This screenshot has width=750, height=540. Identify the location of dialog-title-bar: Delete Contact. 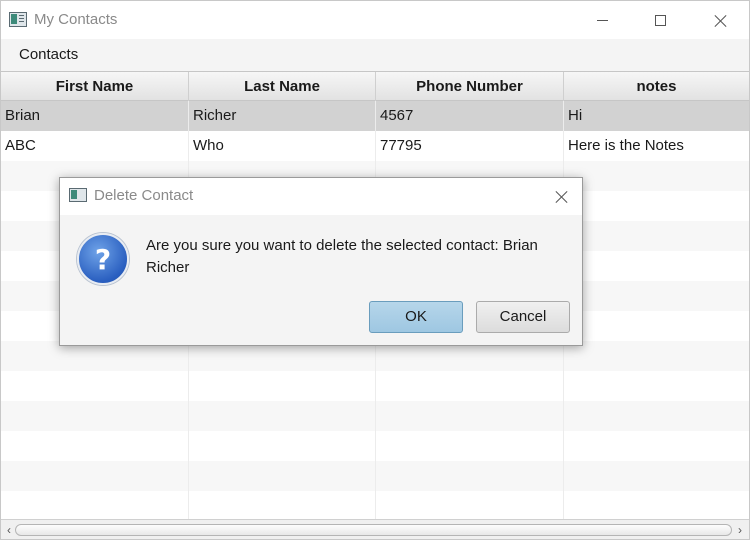
(321, 196).